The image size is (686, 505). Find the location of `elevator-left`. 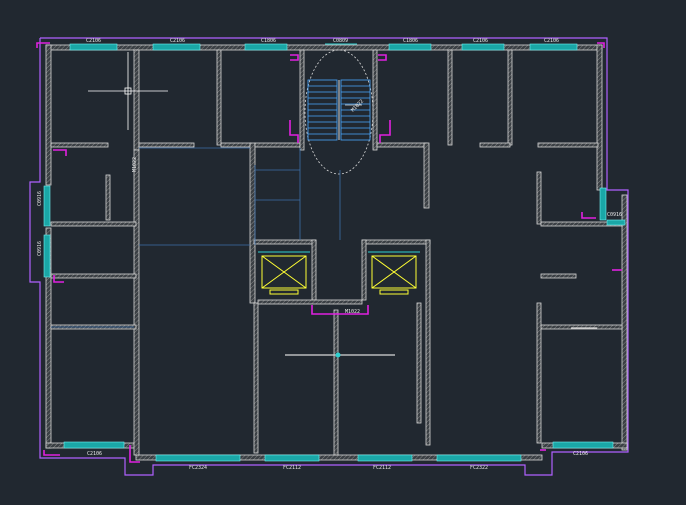

elevator-left is located at coordinates (284, 273).